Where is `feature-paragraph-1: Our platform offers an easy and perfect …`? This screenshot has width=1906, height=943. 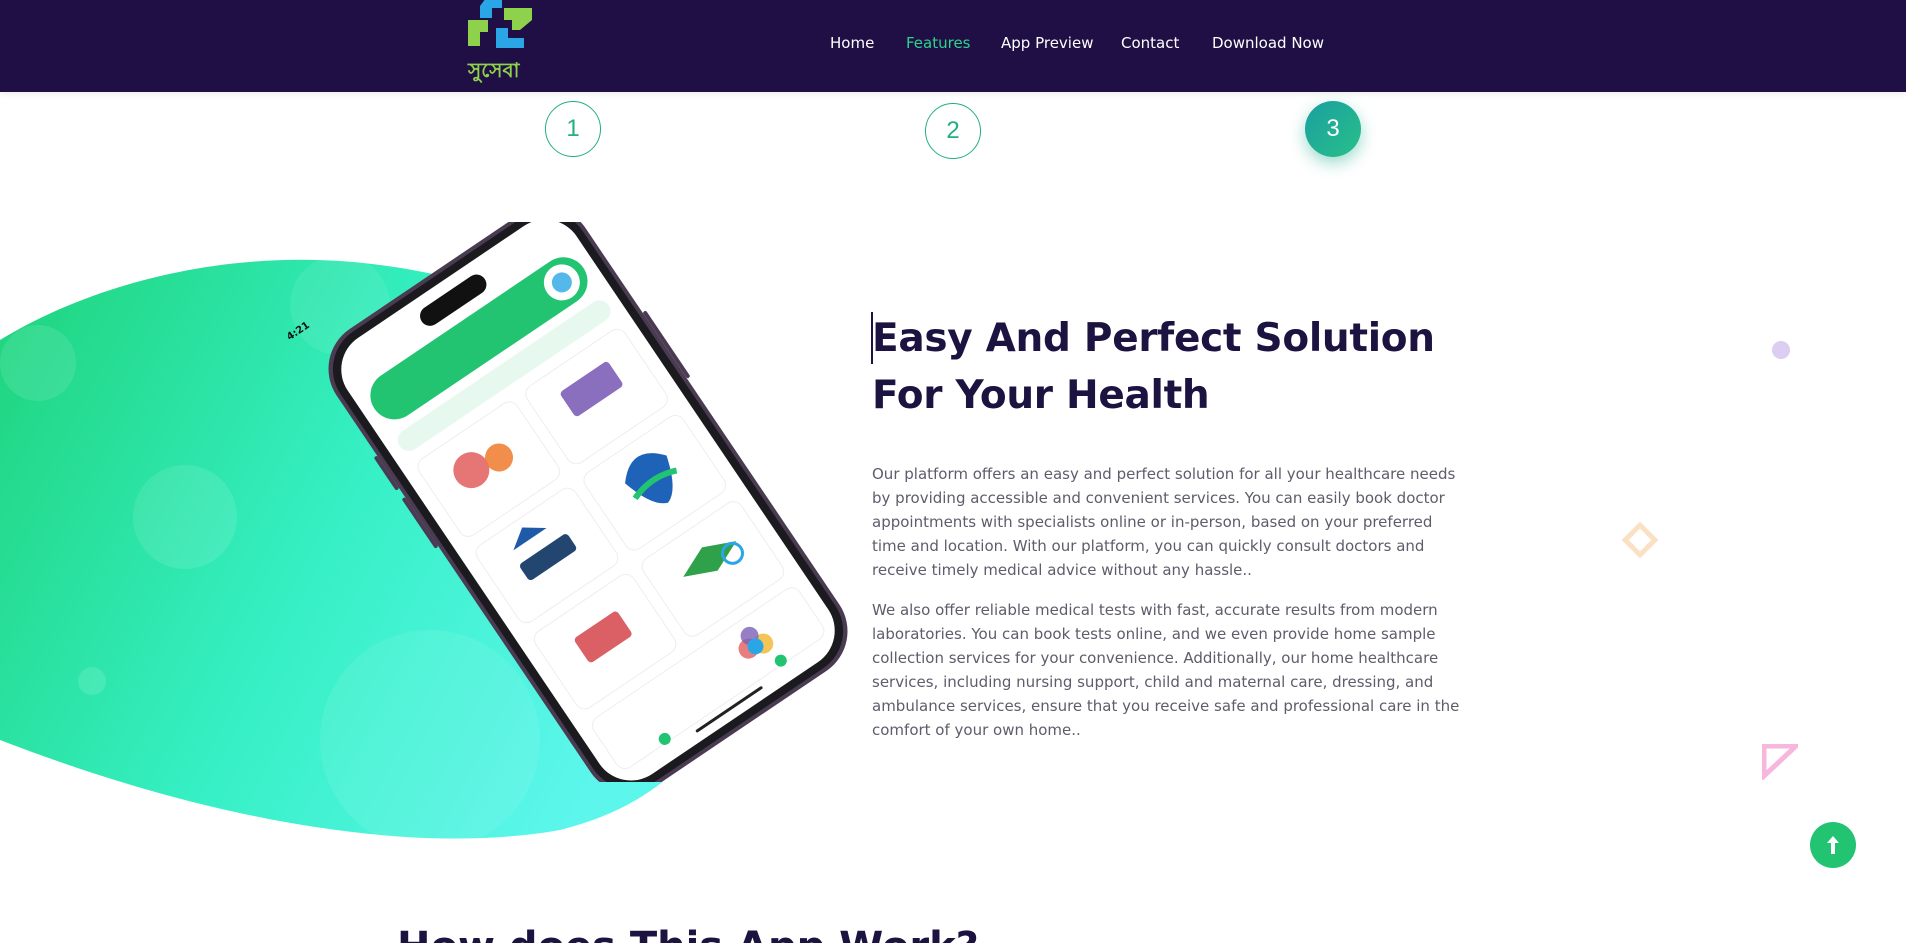
feature-paragraph-1: Our platform offers an easy and perfect … is located at coordinates (1164, 522).